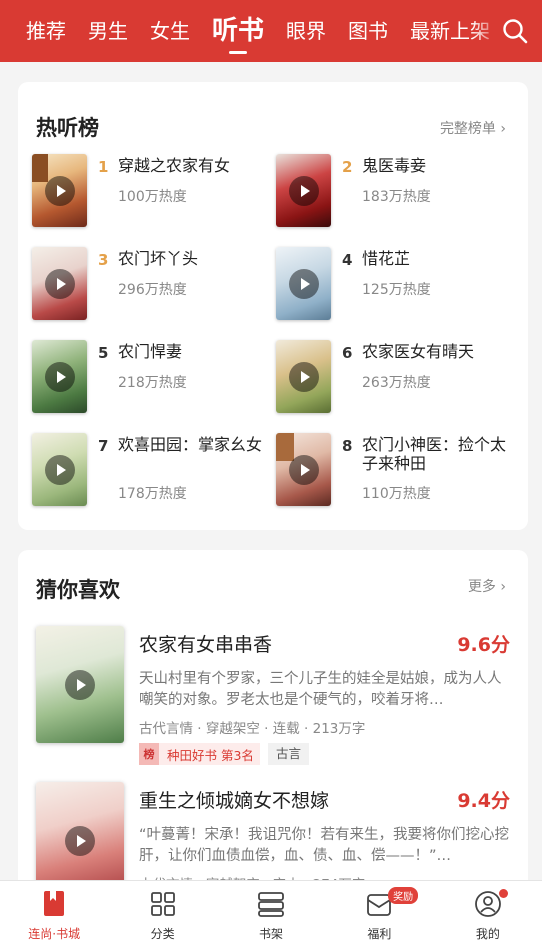 This screenshot has width=542, height=944. What do you see at coordinates (503, 893) in the screenshot?
I see `notification-dot` at bounding box center [503, 893].